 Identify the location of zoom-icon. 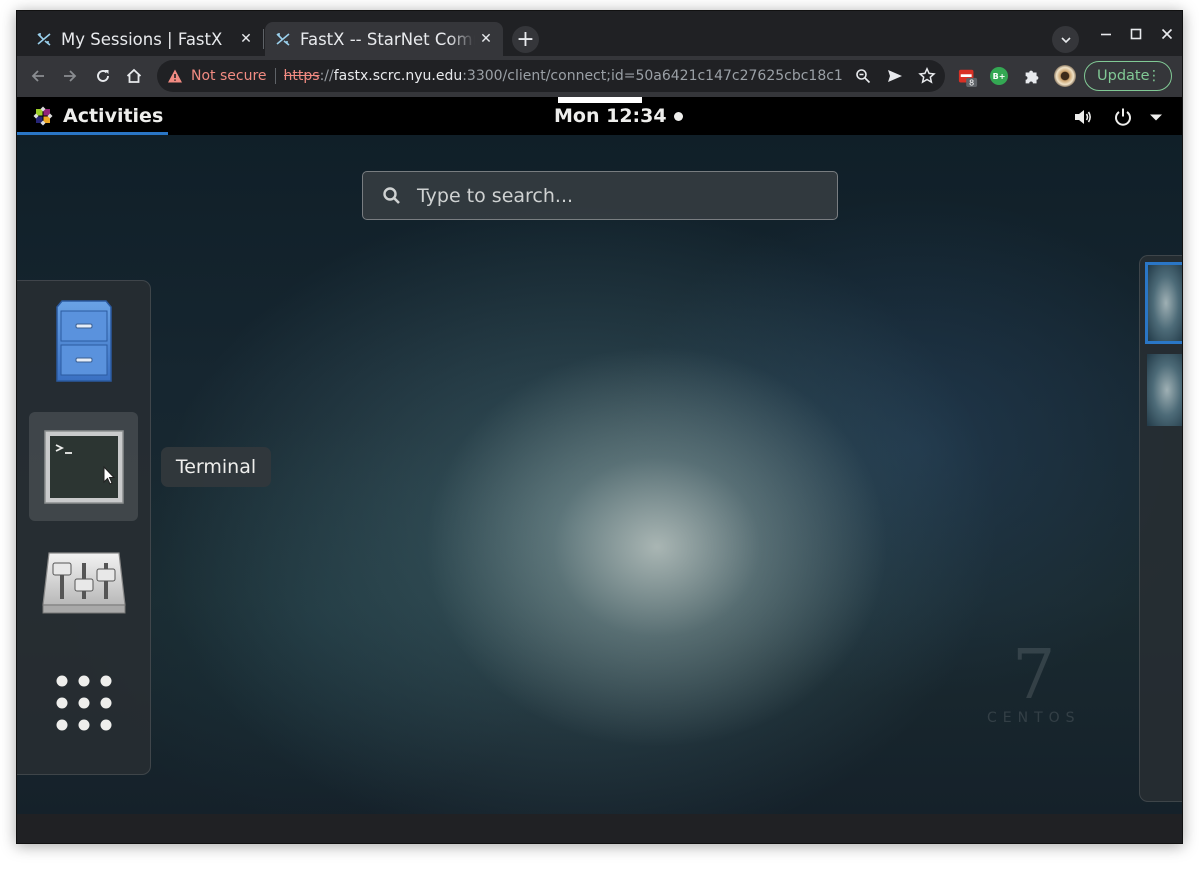
(863, 76).